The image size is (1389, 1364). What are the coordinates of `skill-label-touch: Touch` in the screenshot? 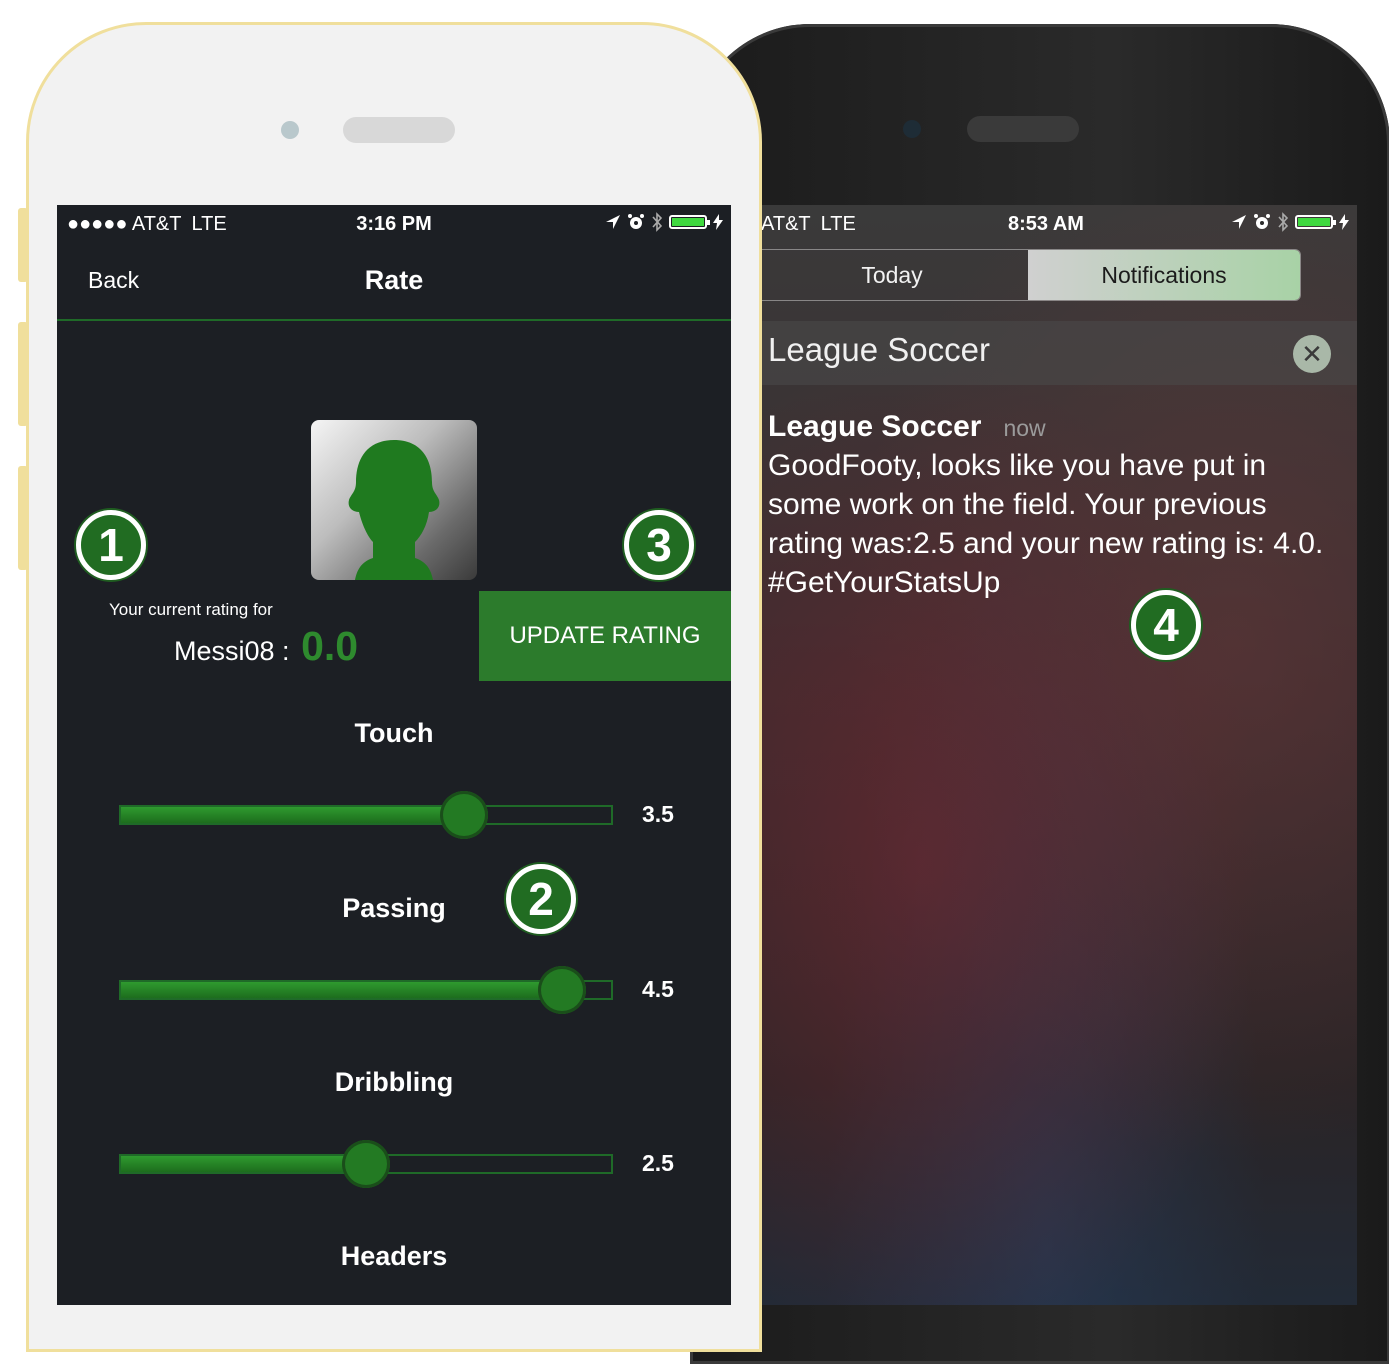 It's located at (394, 733).